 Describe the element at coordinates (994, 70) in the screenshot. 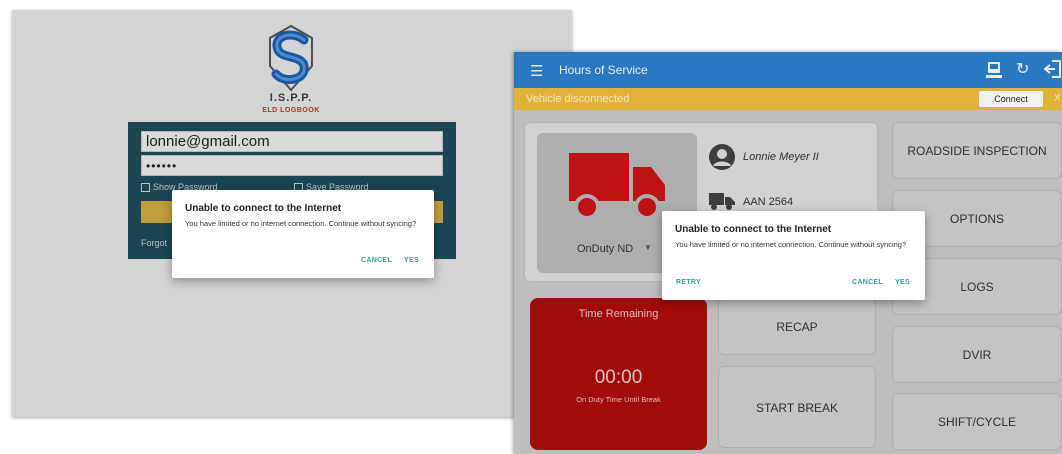

I see `eld-device-icon` at that location.